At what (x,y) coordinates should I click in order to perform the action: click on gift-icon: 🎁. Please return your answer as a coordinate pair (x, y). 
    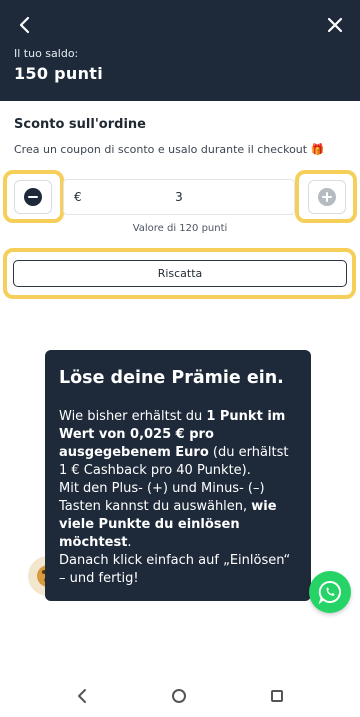
    Looking at the image, I should click on (317, 149).